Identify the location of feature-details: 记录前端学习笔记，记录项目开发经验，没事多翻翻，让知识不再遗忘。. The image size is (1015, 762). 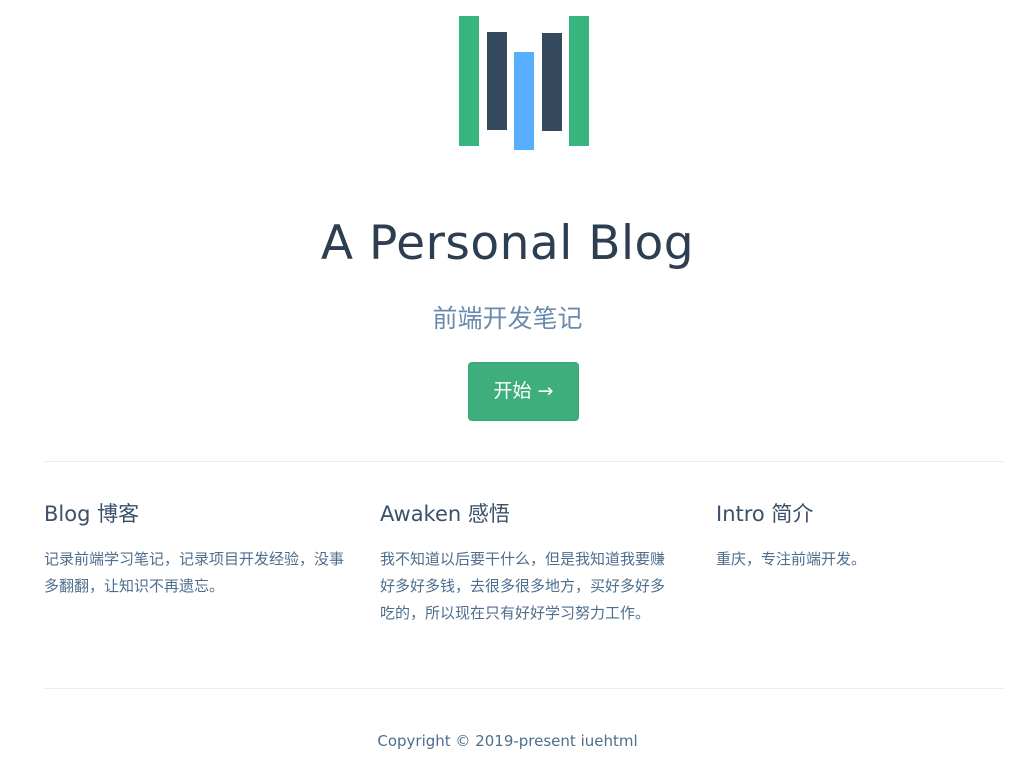
(194, 572).